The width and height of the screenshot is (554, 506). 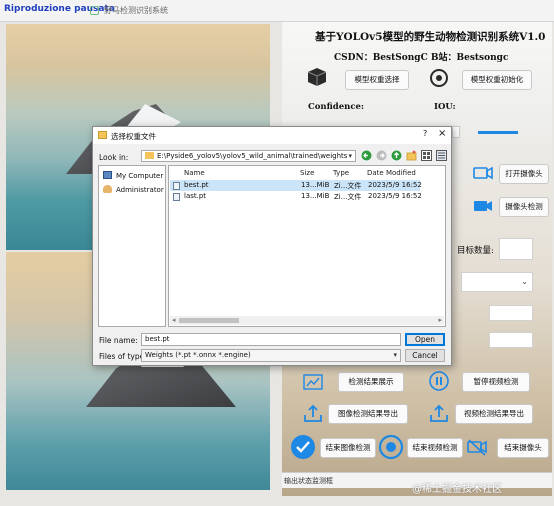 What do you see at coordinates (336, 107) in the screenshot?
I see `confidence-label: Confidence:` at bounding box center [336, 107].